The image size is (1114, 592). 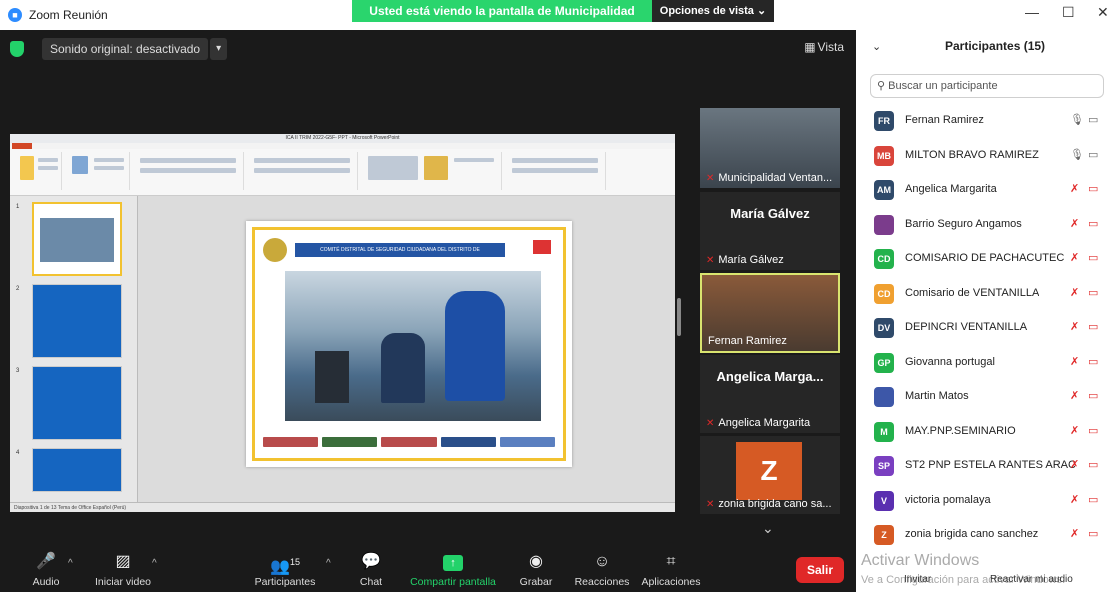 What do you see at coordinates (18, 207) in the screenshot?
I see `thumb-number: 1` at bounding box center [18, 207].